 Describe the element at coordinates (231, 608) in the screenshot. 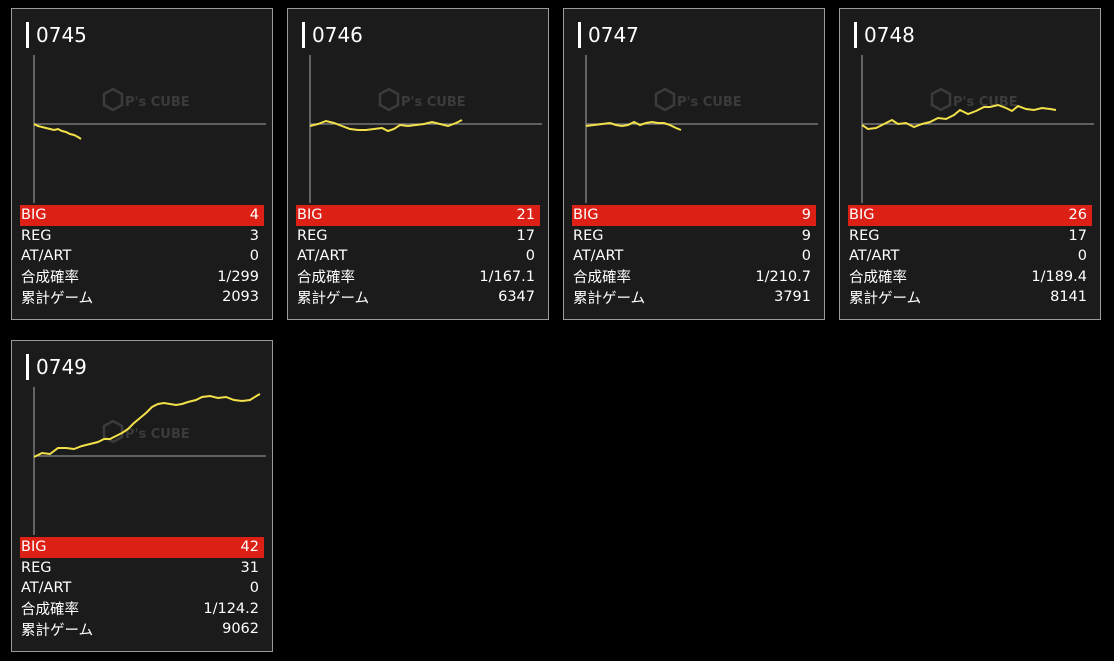

I see `stat-value: 1/124.2` at that location.